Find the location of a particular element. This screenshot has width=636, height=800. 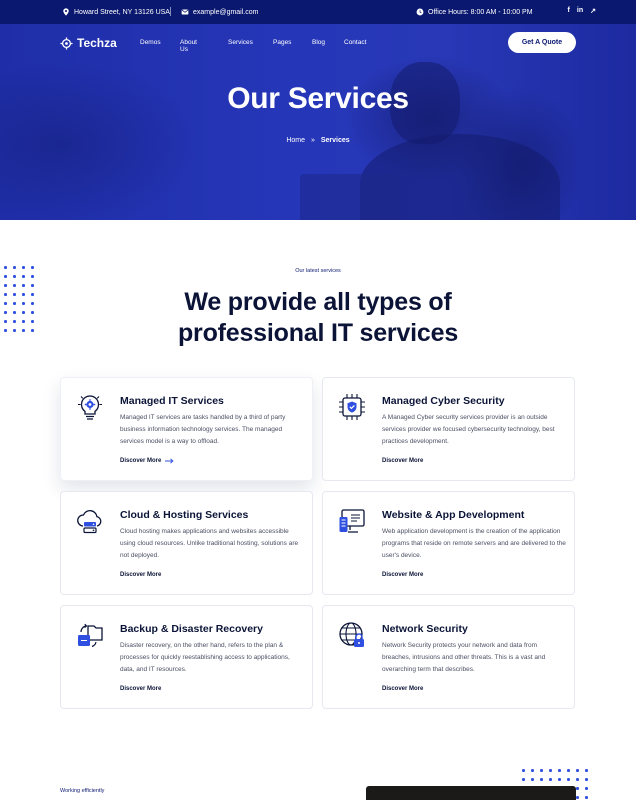

nav-item-contact: Contact is located at coordinates (355, 42).